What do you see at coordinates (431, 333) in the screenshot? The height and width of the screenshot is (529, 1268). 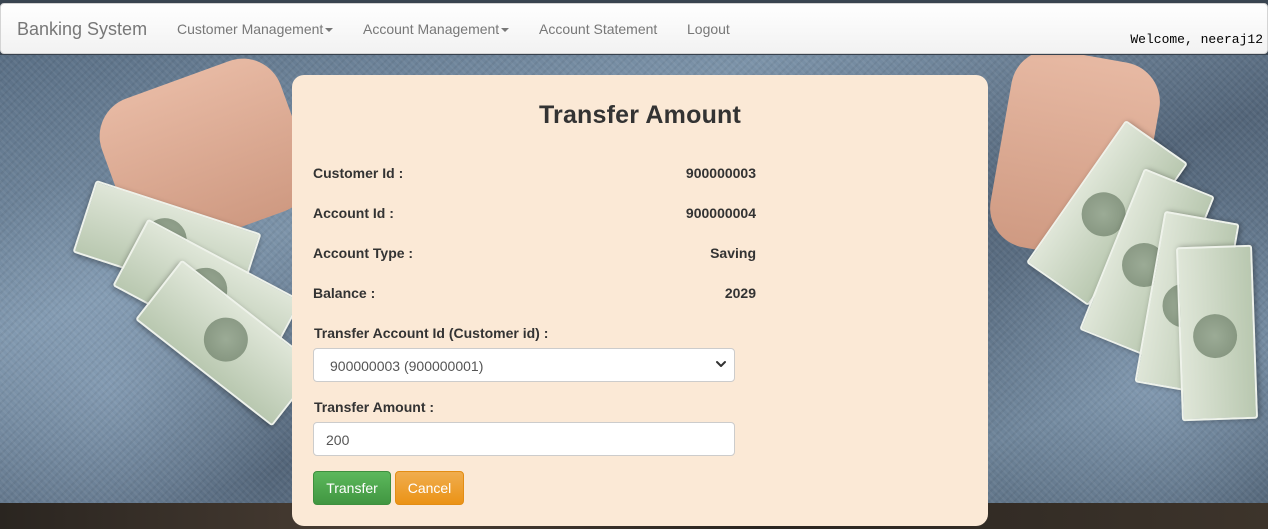 I see `transfer-account-label: Transfer Account Id (Customer id) :` at bounding box center [431, 333].